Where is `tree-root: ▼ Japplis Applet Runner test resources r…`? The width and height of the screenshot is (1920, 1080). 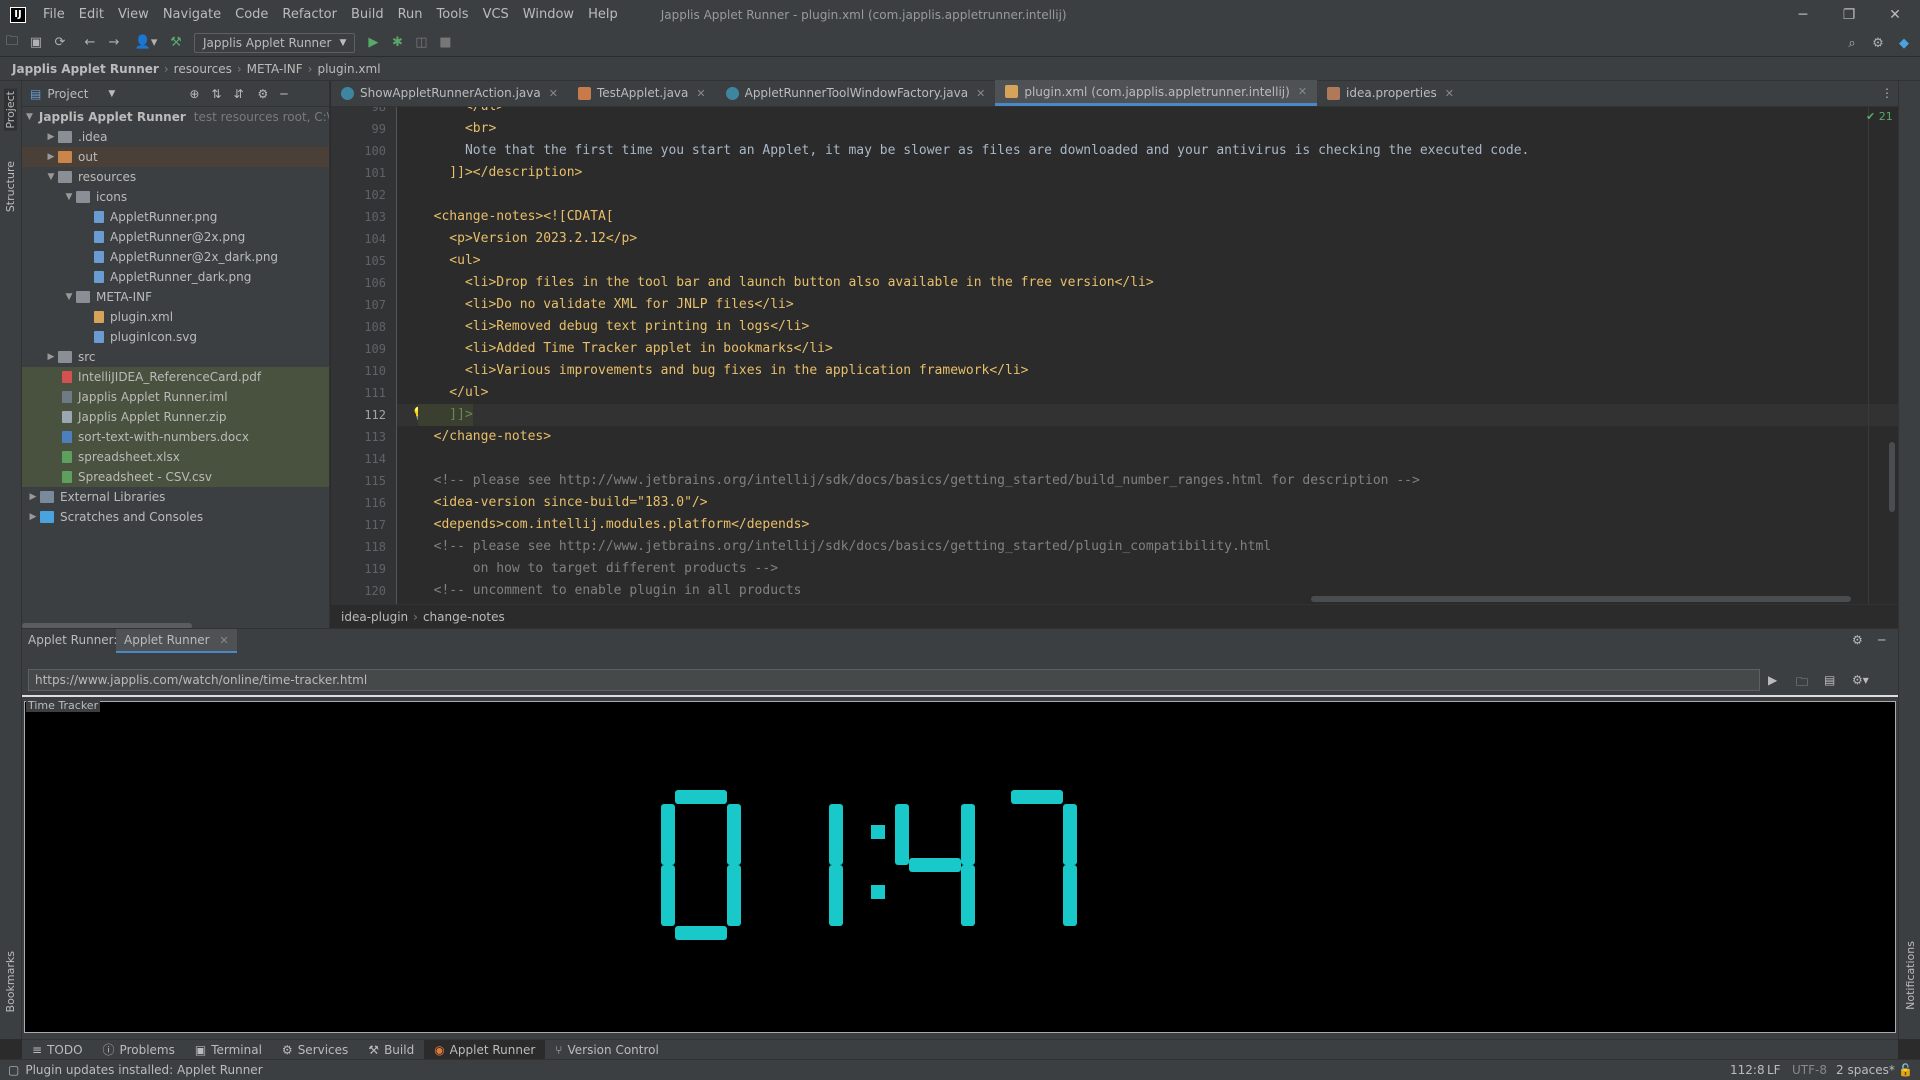 tree-root: ▼ Japplis Applet Runner test resources r… is located at coordinates (175, 117).